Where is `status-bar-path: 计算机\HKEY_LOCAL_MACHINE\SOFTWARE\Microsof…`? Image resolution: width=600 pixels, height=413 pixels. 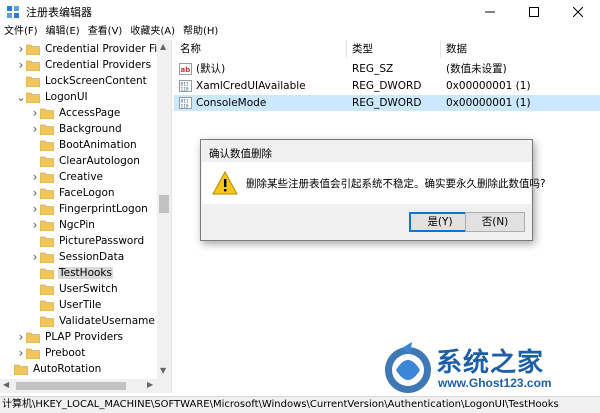
status-bar-path: 计算机\HKEY_LOCAL_MACHINE\SOFTWARE\Microsof… is located at coordinates (300, 404).